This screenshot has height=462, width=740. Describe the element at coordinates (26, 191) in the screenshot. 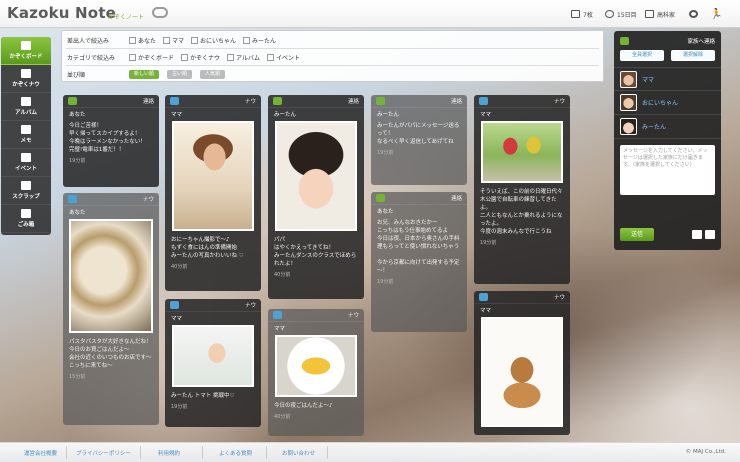

I see `sidebar-item-scrap: スクラップ` at that location.